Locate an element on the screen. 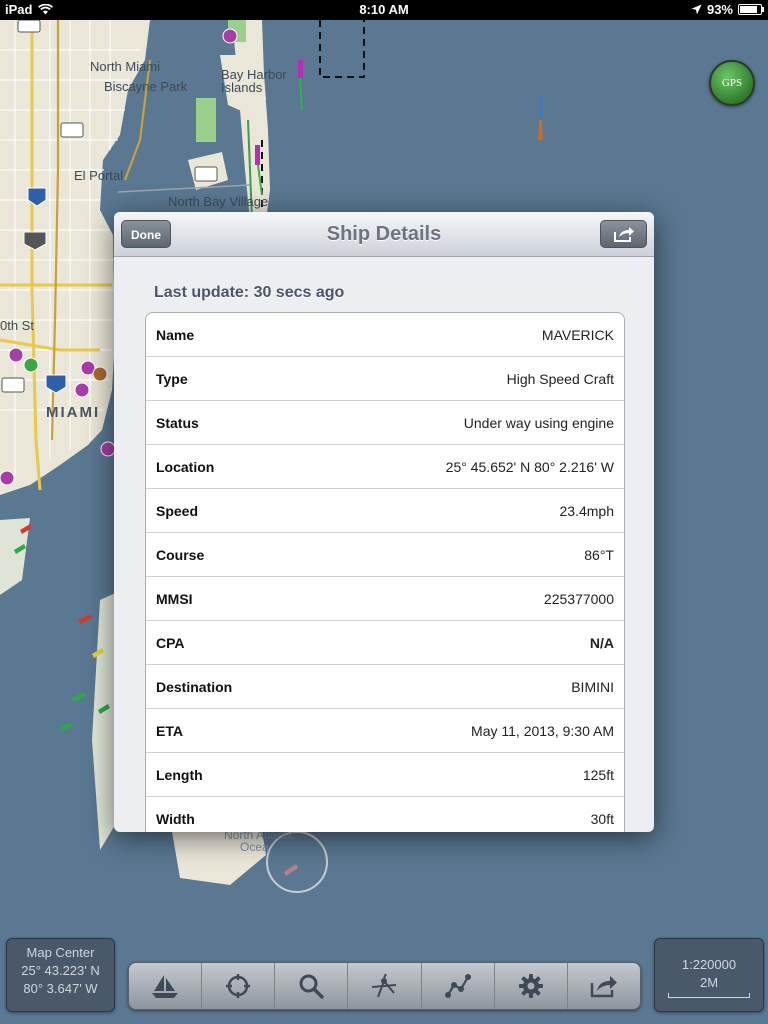 The height and width of the screenshot is (1024, 768). map-label-street: 0th St is located at coordinates (17, 325).